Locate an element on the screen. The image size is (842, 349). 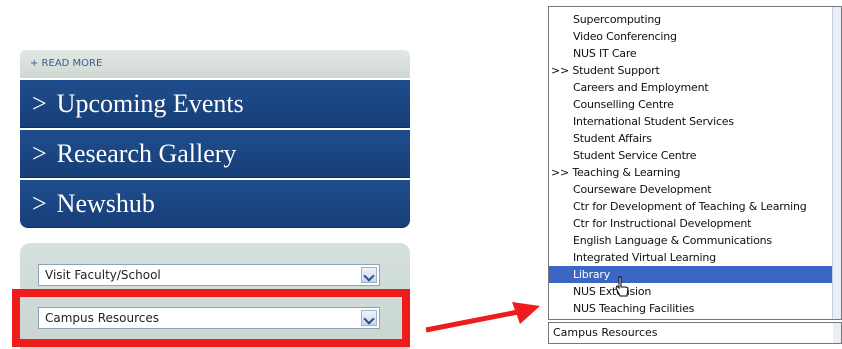
dropdown-option: Supercomputing is located at coordinates (695, 19).